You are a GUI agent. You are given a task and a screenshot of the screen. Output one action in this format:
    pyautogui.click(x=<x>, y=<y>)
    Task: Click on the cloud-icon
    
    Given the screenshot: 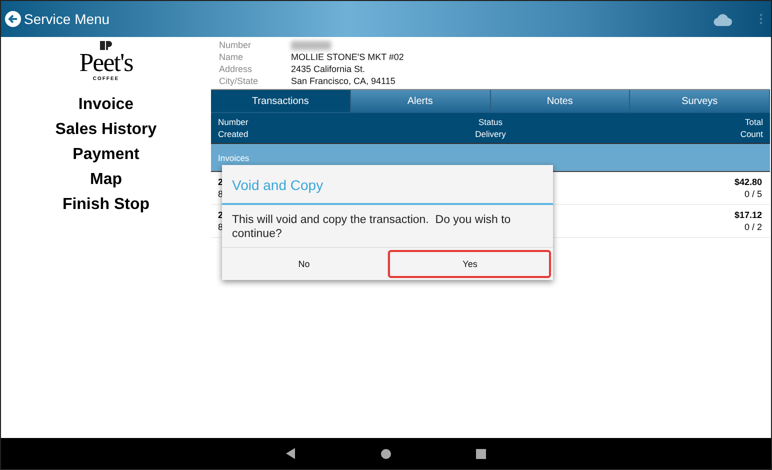 What is the action you would take?
    pyautogui.click(x=723, y=19)
    